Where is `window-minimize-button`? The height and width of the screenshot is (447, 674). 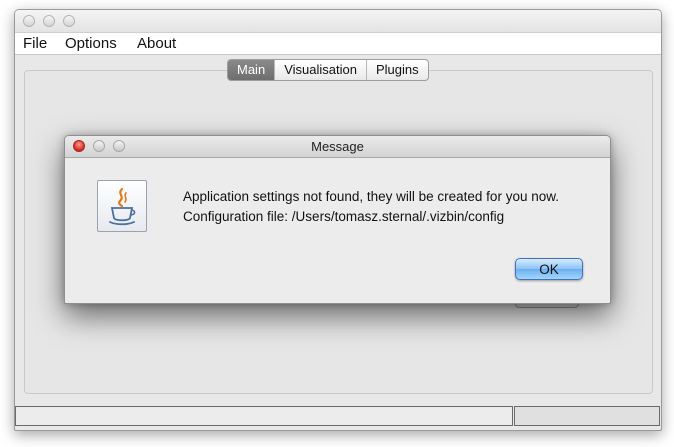
window-minimize-button is located at coordinates (49, 21).